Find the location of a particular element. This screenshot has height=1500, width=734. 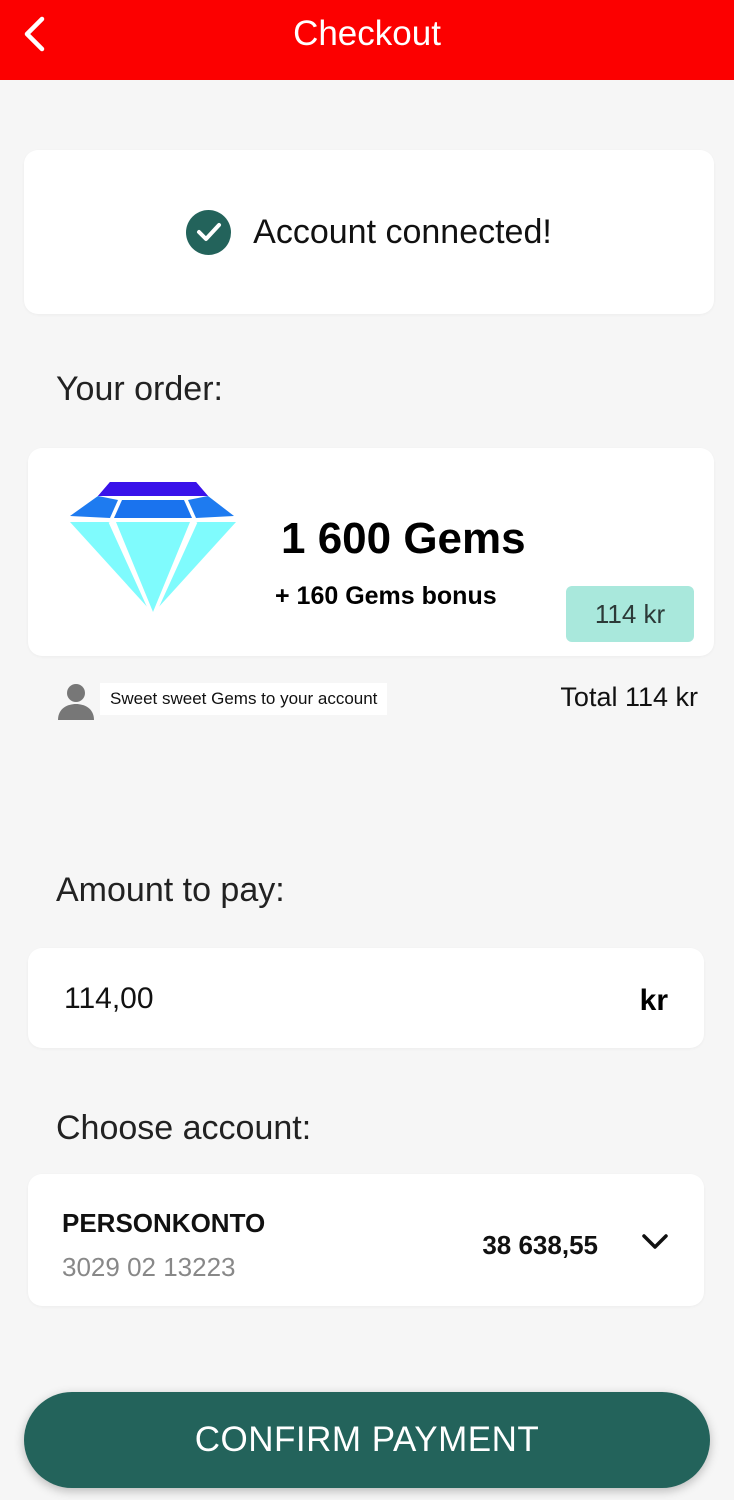

account-number: 3029 02 13223 is located at coordinates (149, 1267).